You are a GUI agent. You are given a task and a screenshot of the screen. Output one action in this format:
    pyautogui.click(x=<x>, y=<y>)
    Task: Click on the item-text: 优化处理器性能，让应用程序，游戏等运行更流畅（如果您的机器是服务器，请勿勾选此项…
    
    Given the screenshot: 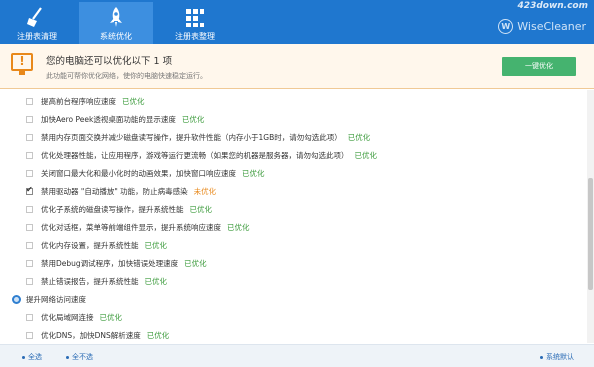 What is the action you would take?
    pyautogui.click(x=195, y=155)
    